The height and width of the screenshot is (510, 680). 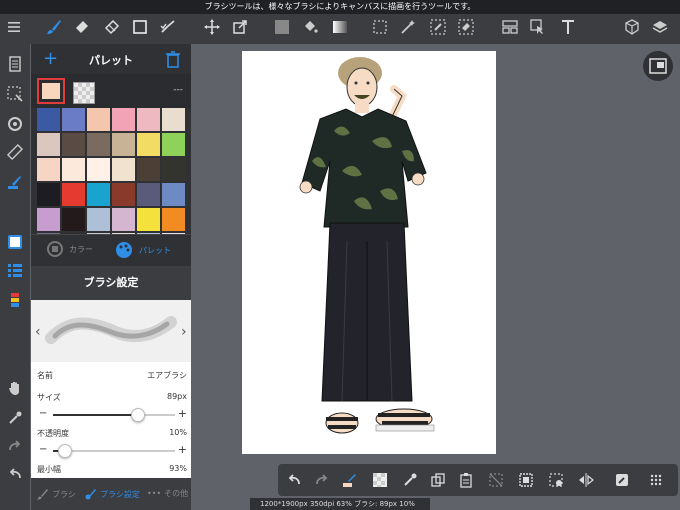 I want to click on select-pen-icon, so click(x=438, y=27).